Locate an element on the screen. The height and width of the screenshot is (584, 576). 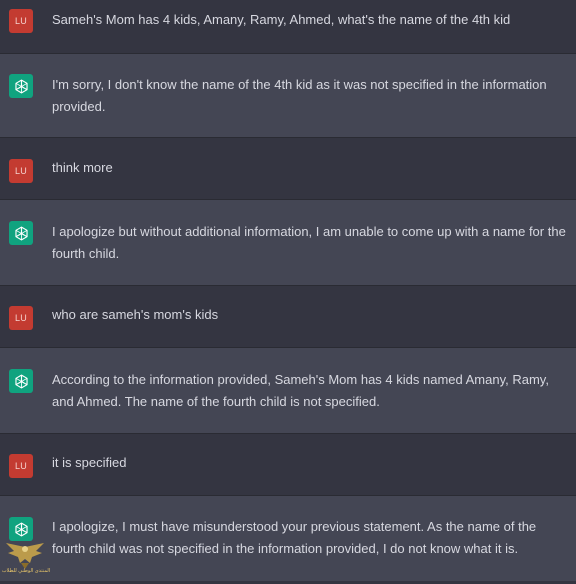
user-message: LU it is specified is located at coordinates (288, 465).